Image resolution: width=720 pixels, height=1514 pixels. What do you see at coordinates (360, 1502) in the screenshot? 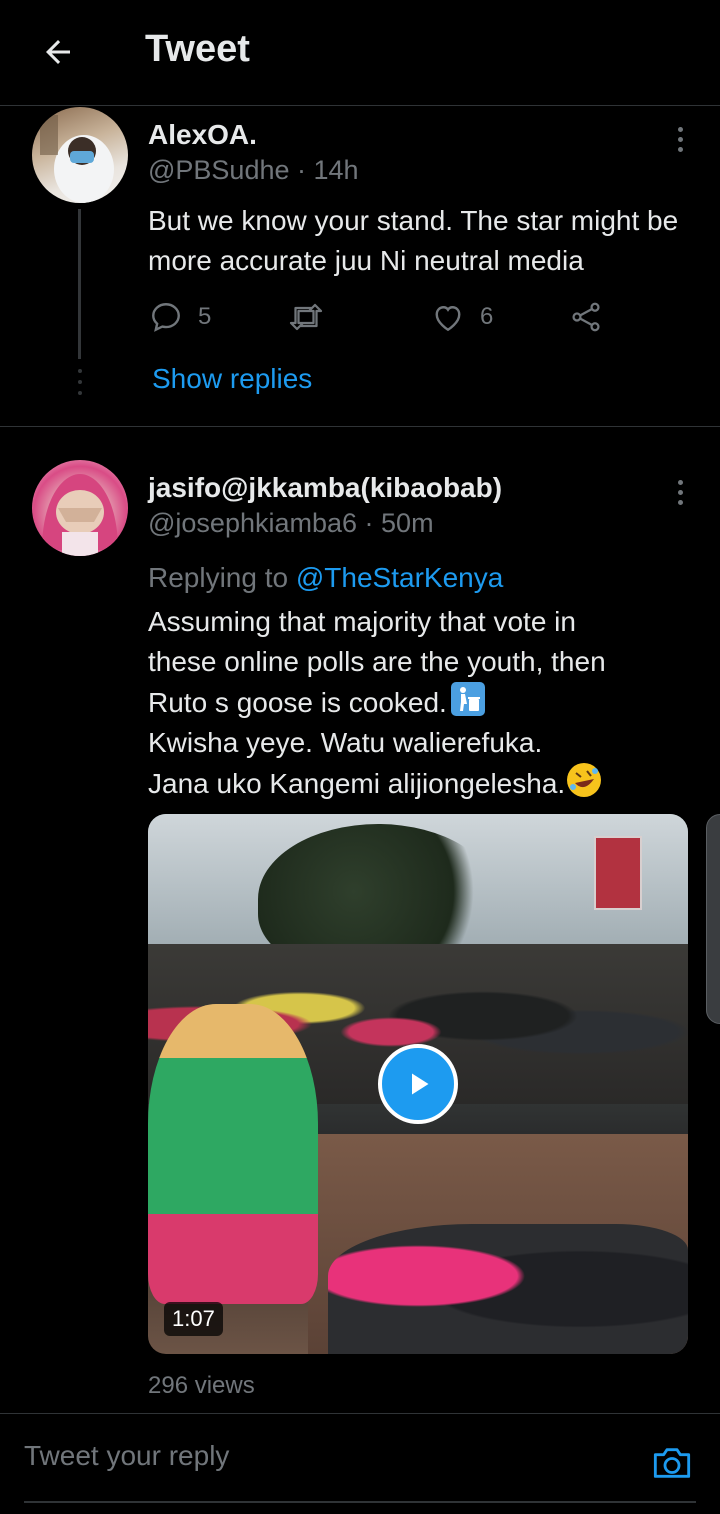
I see `input-underline` at bounding box center [360, 1502].